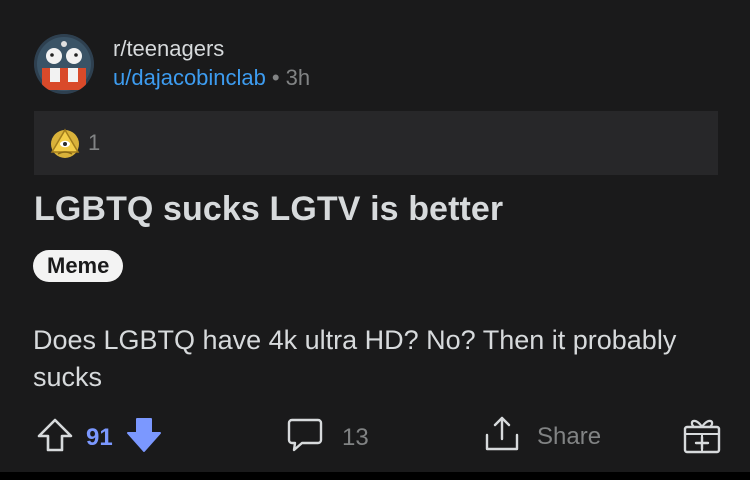 The width and height of the screenshot is (750, 480). I want to click on awards-bar: 1, so click(376, 143).